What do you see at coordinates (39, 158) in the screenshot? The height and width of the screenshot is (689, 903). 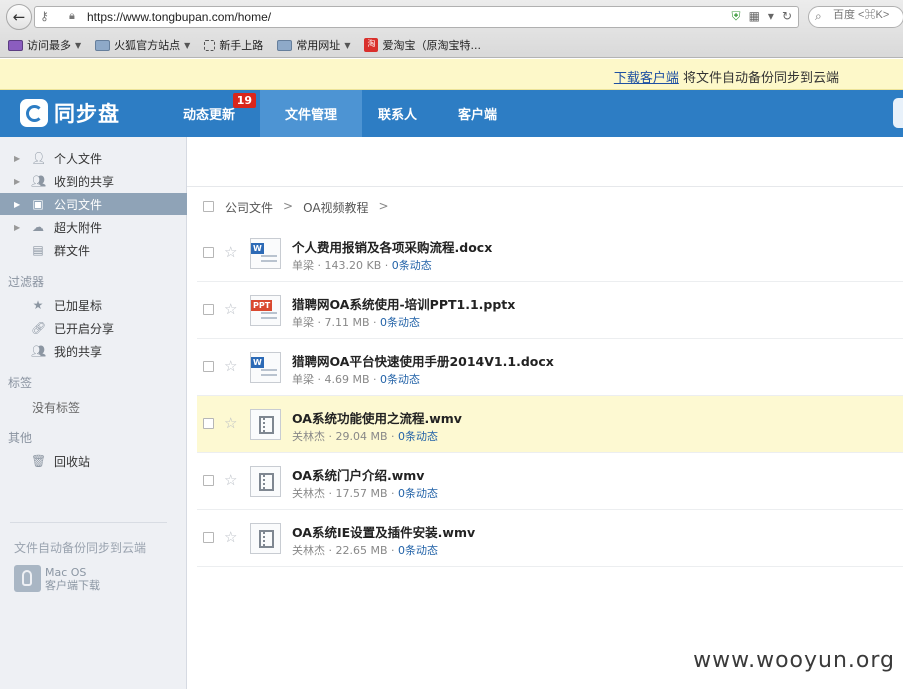 I see `person-icon: 👤︎` at bounding box center [39, 158].